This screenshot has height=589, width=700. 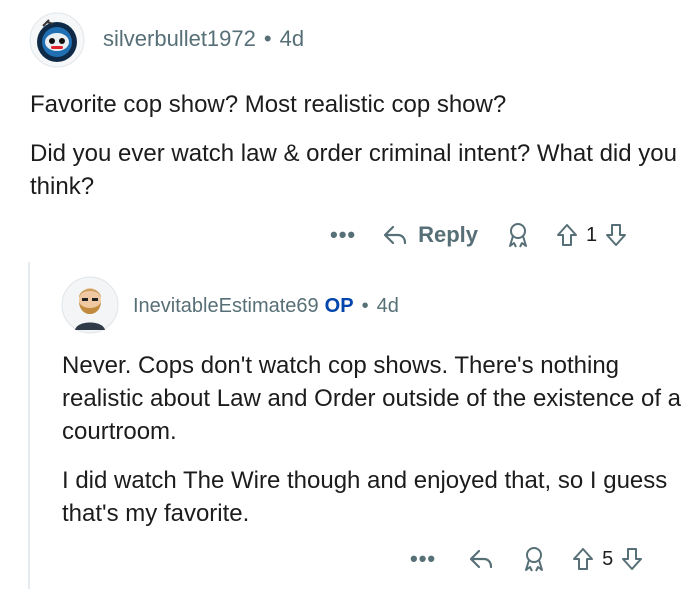 I want to click on comment-header: InevitableEstimate69 OP • 4d, so click(x=266, y=306).